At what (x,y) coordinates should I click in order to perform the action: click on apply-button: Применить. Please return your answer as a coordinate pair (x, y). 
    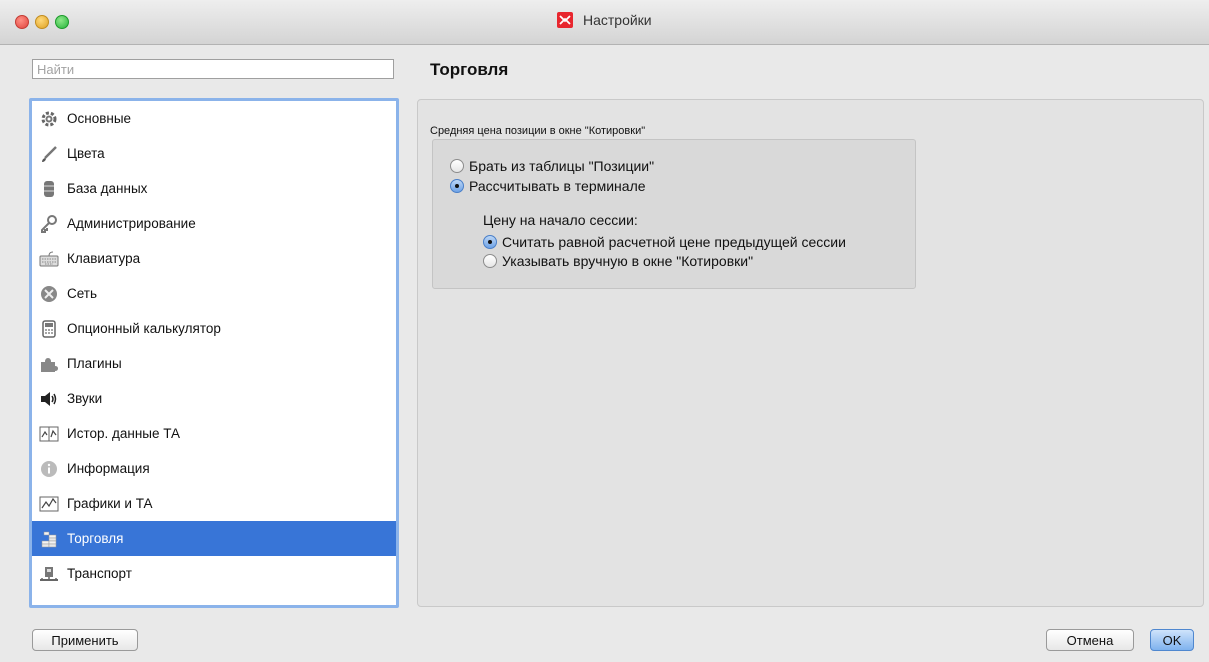
    Looking at the image, I should click on (85, 640).